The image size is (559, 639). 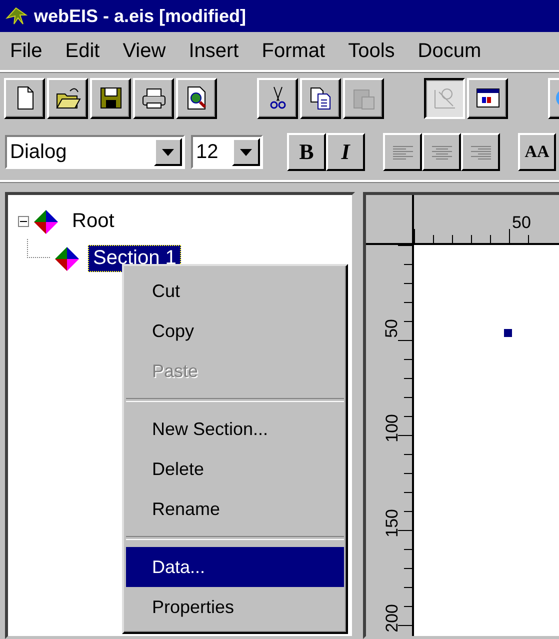 What do you see at coordinates (93, 221) in the screenshot?
I see `tree-item: Root` at bounding box center [93, 221].